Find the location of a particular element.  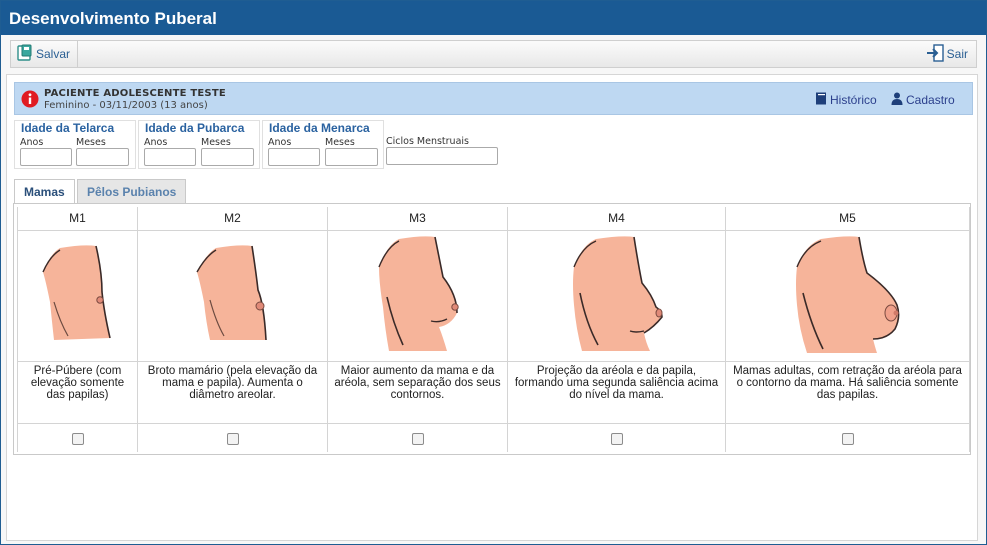

history-link: Histórico is located at coordinates (846, 100).